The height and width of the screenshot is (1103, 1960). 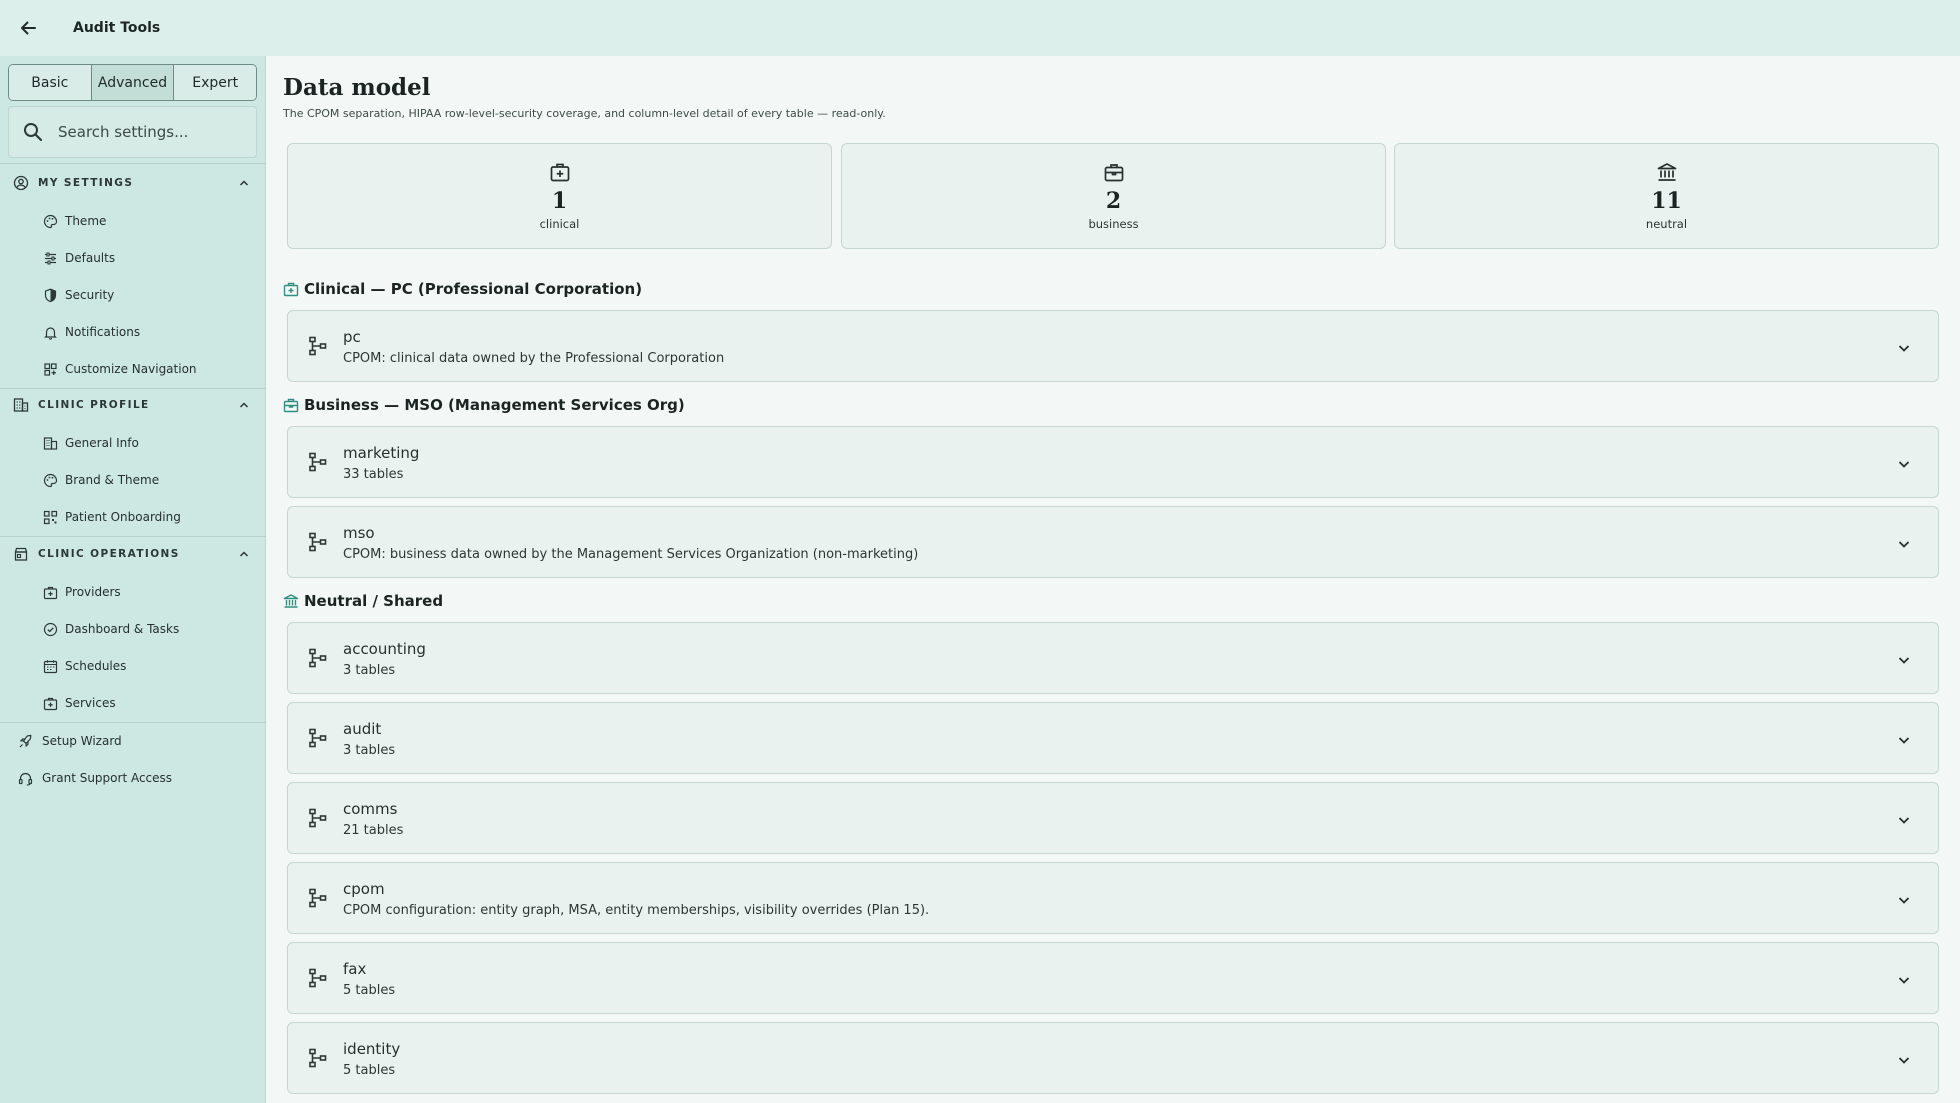 I want to click on section-label: CLINIC PROFILE, so click(x=94, y=405).